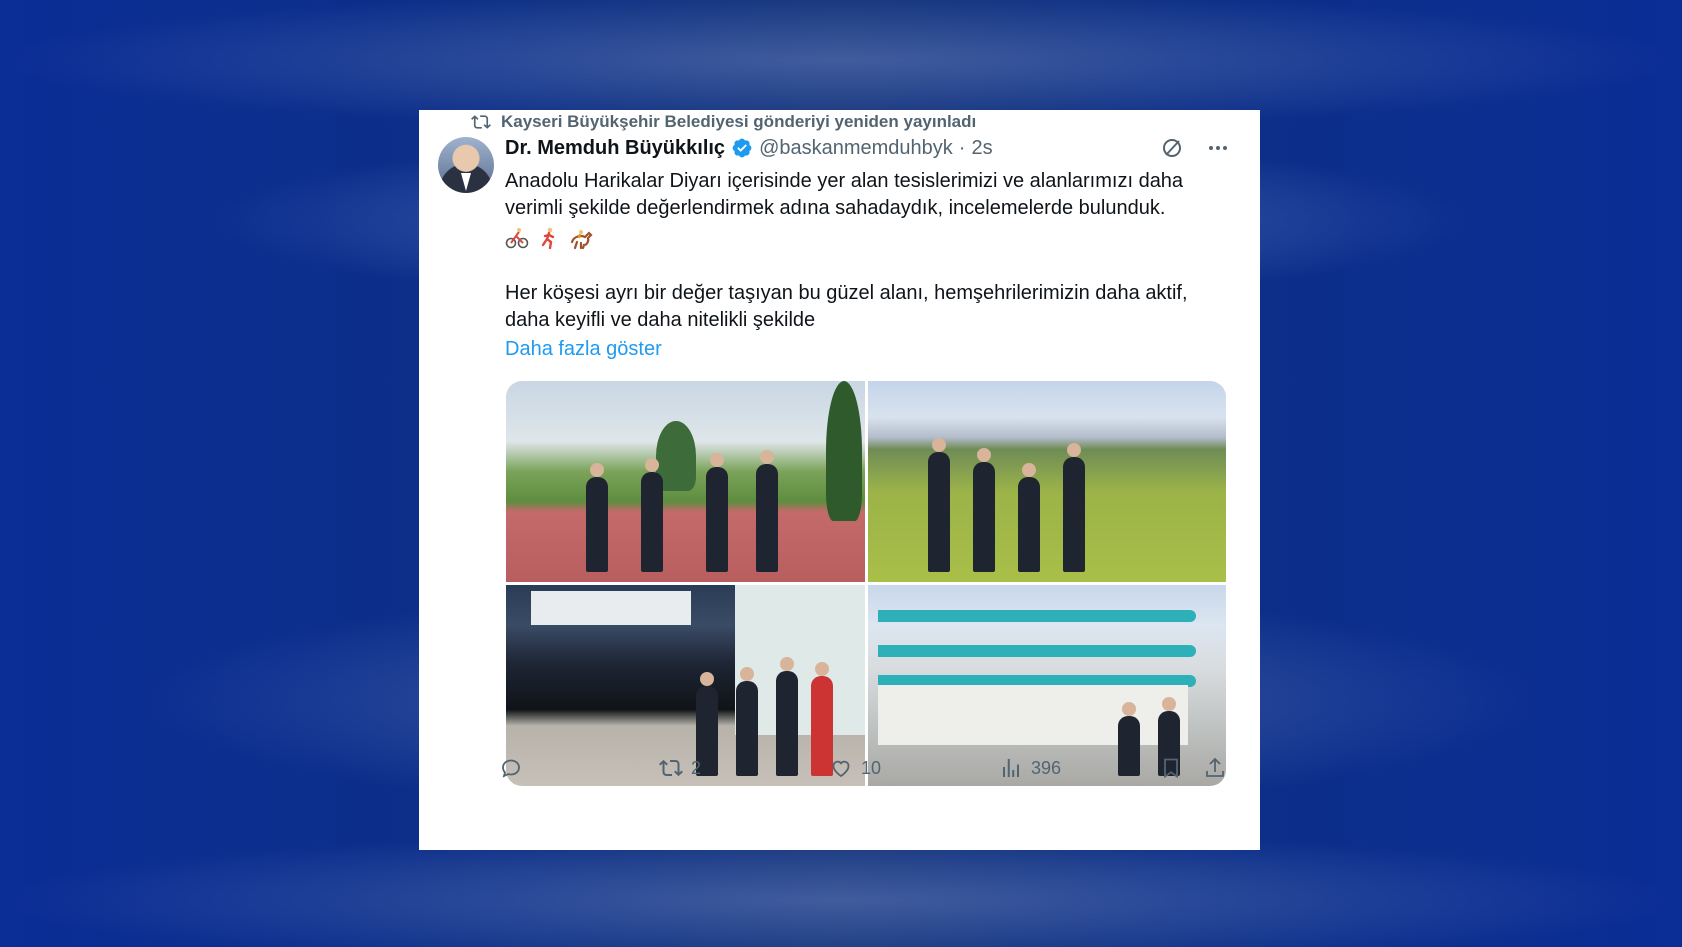  I want to click on emoji-row, so click(870, 238).